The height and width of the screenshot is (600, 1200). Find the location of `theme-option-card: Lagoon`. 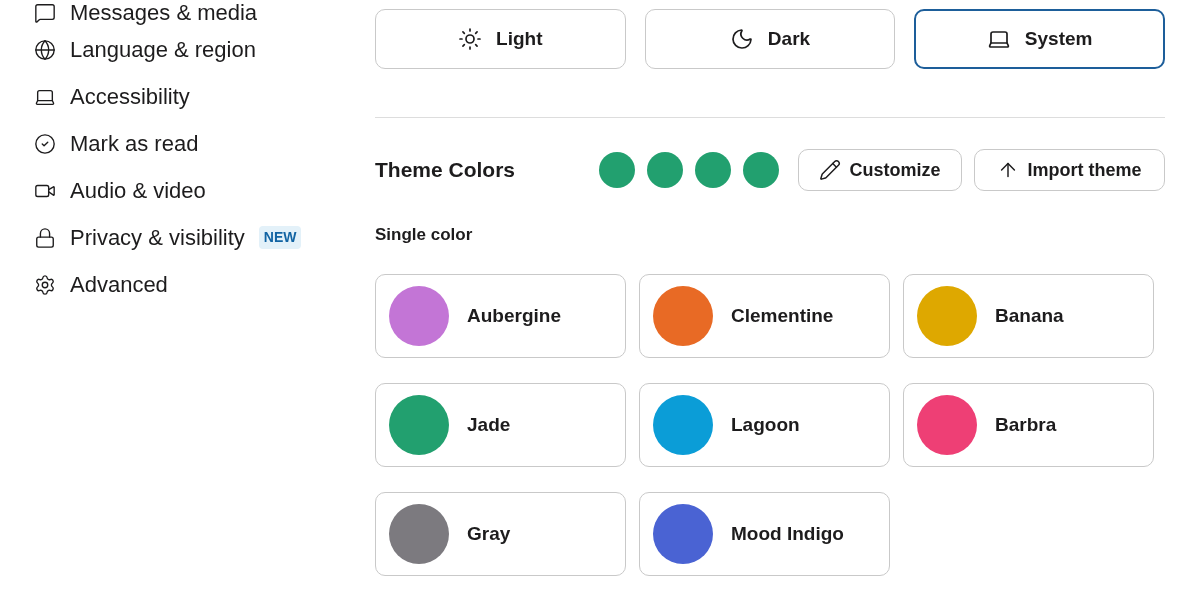

theme-option-card: Lagoon is located at coordinates (764, 425).